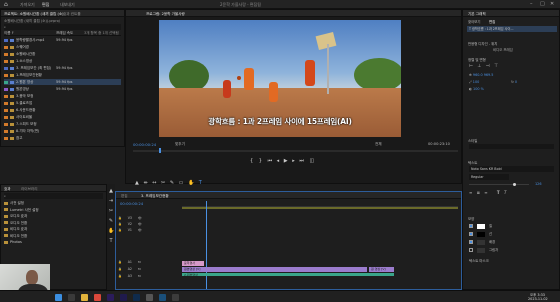 This screenshot has width=560, height=302. What do you see at coordinates (538, 184) in the screenshot?
I see `font-size-value: 126` at bounding box center [538, 184].